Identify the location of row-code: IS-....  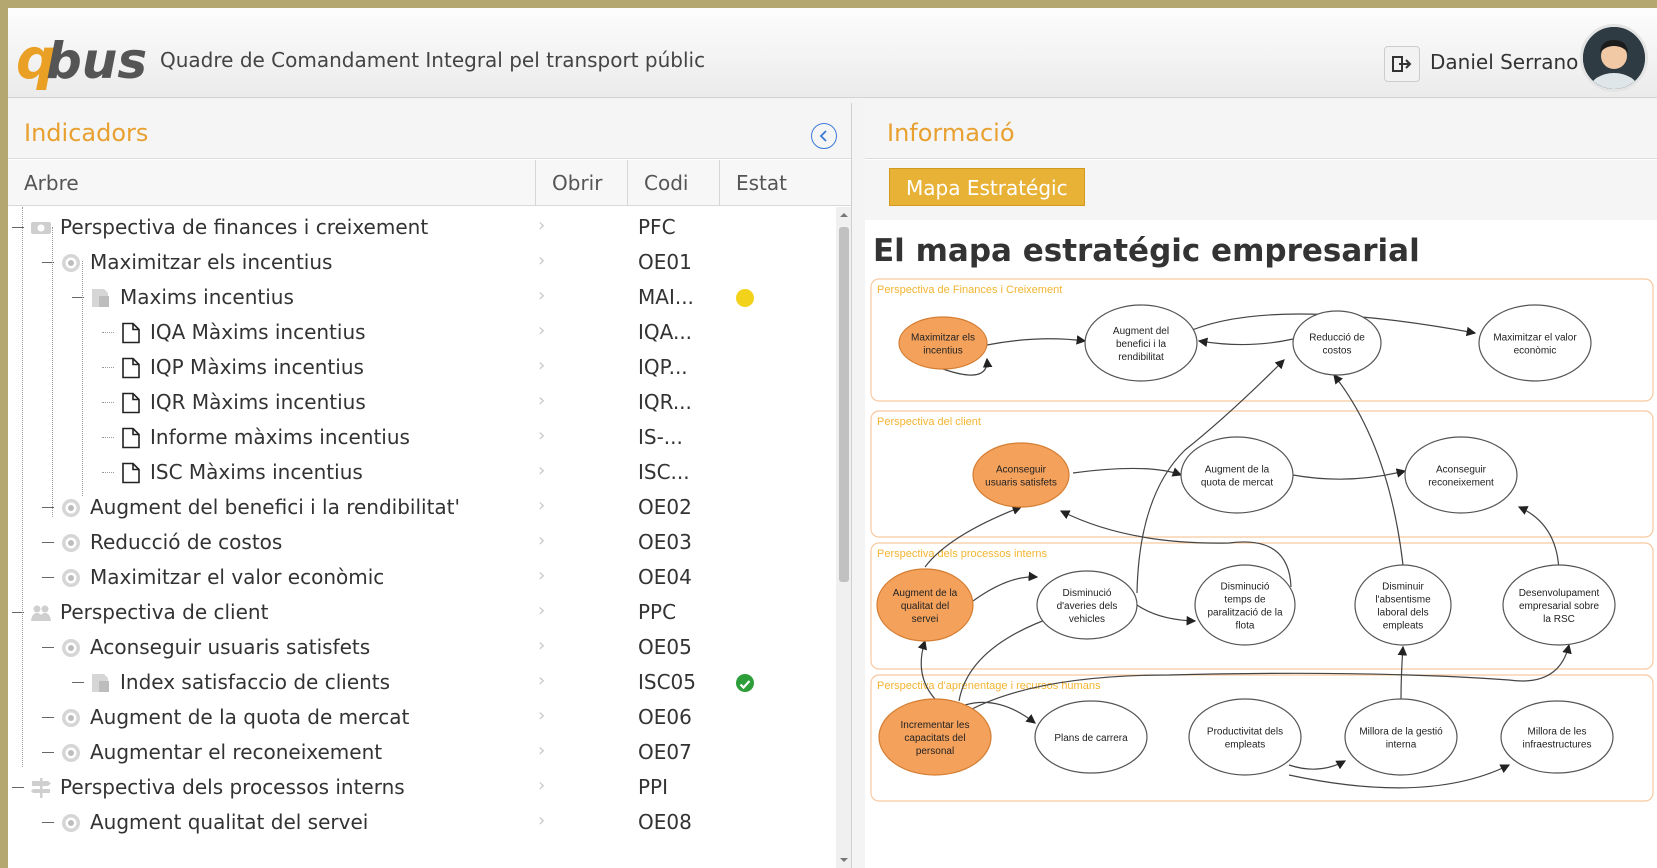
(660, 437).